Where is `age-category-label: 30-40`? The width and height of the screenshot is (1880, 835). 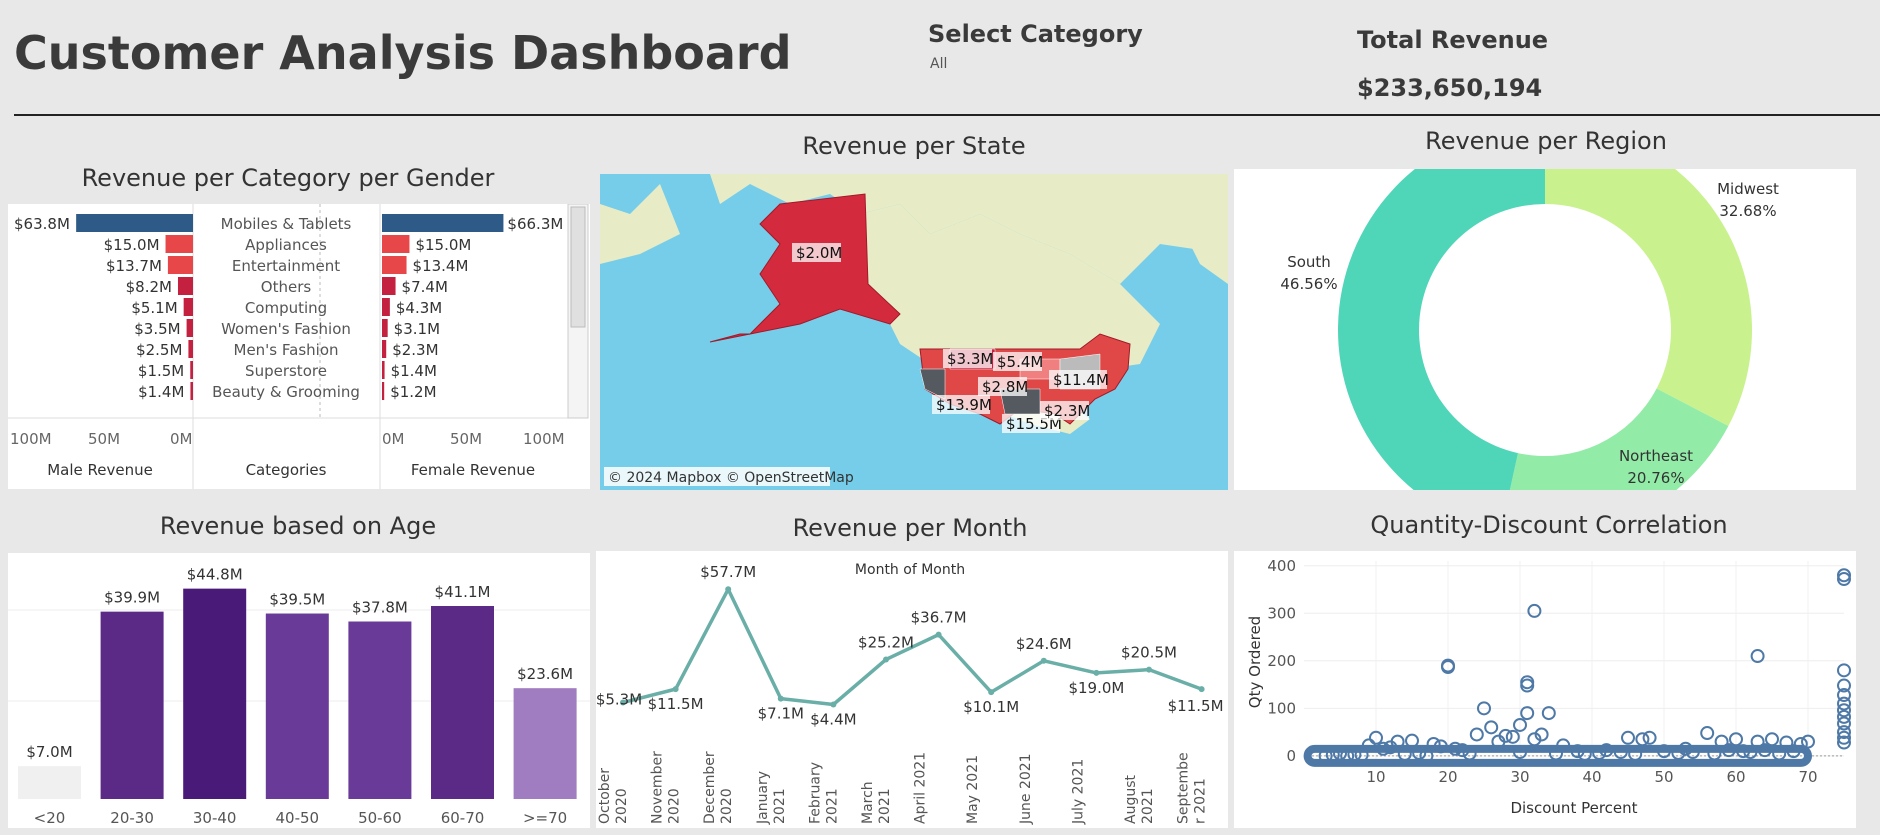 age-category-label: 30-40 is located at coordinates (215, 818).